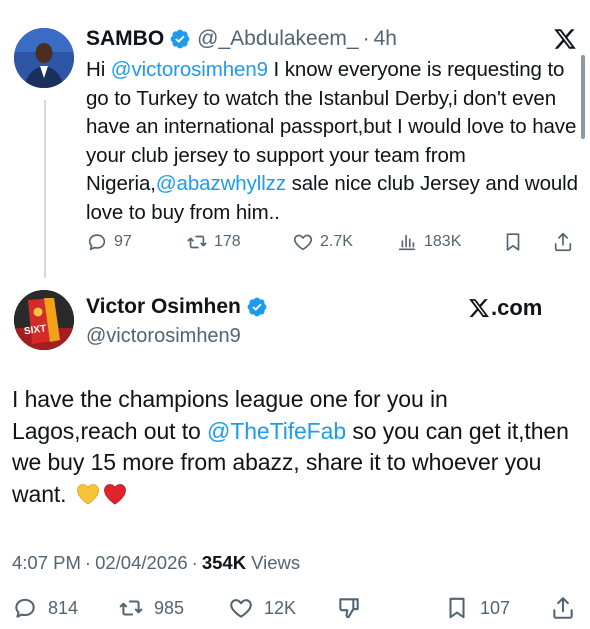  I want to click on bookmark-count: 107, so click(495, 607).